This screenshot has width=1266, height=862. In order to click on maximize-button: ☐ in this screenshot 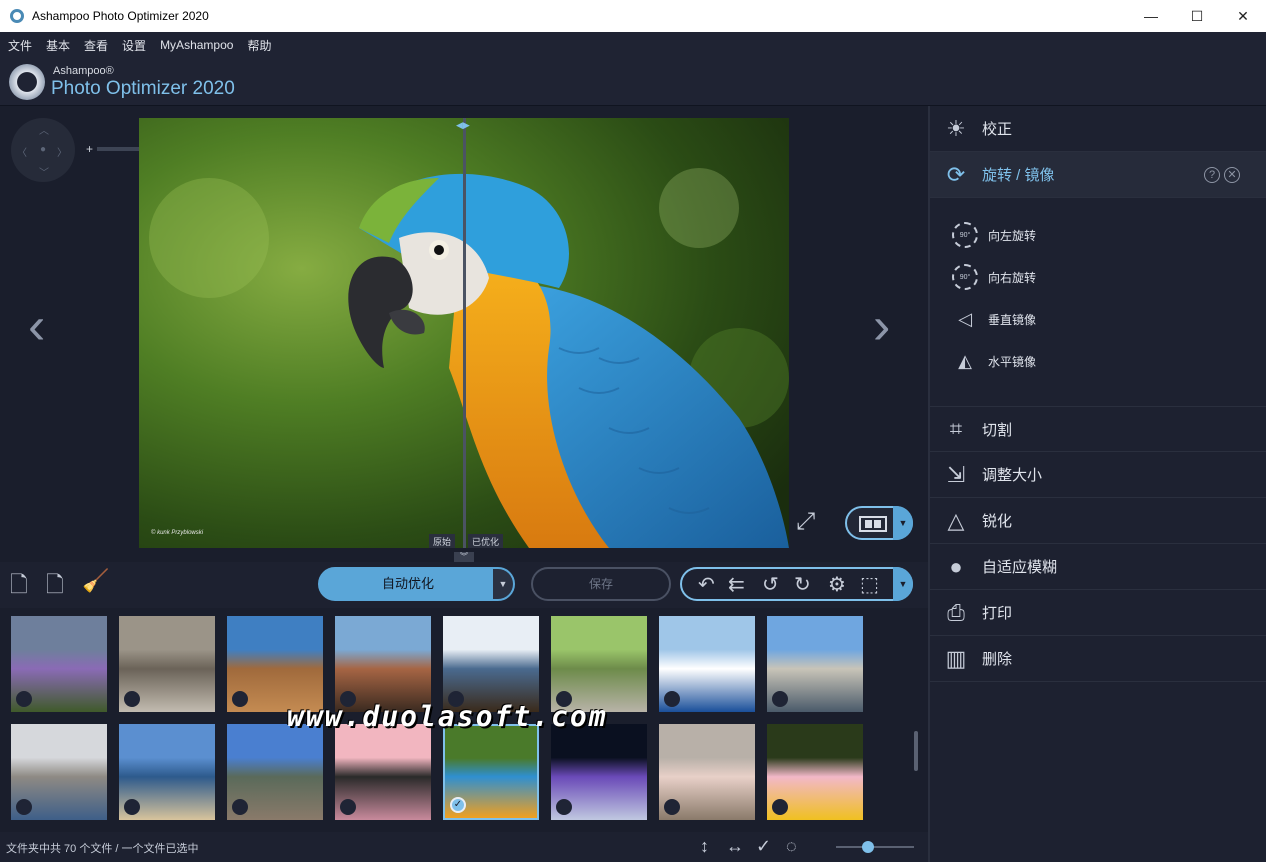, I will do `click(1197, 16)`.